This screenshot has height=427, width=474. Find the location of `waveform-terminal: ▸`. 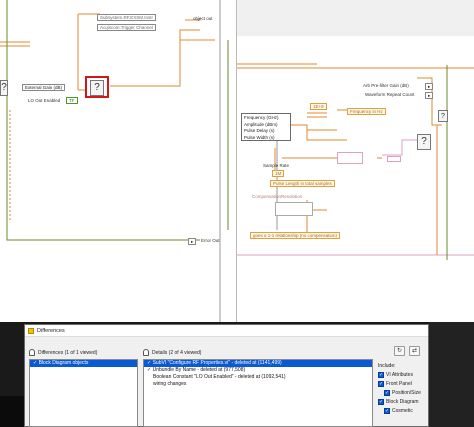

waveform-terminal: ▸ is located at coordinates (429, 95).